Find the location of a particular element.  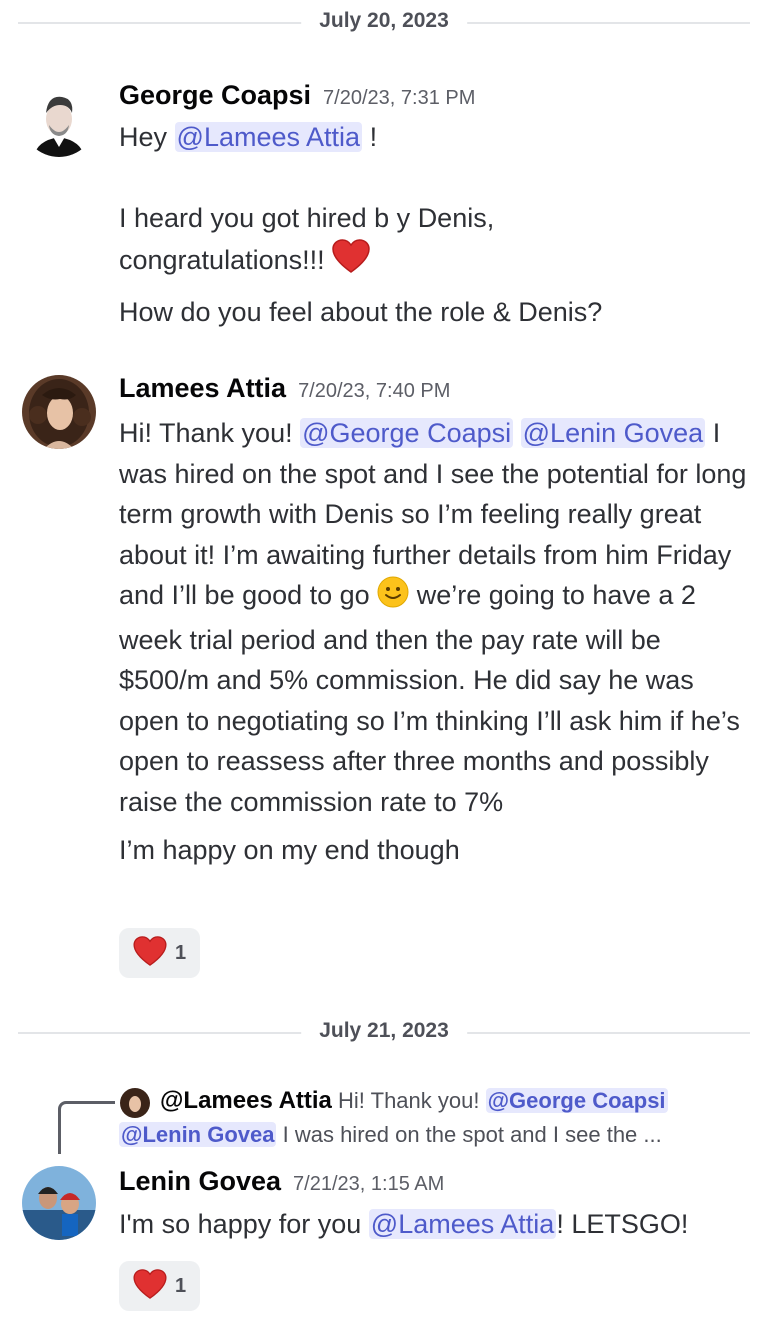

date-divider-label: July 20, 2023 is located at coordinates (384, 21).